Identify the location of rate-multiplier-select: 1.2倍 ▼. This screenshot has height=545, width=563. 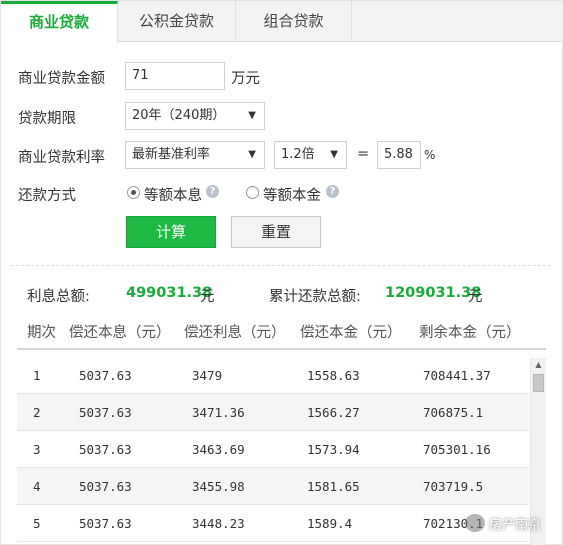
(310, 155).